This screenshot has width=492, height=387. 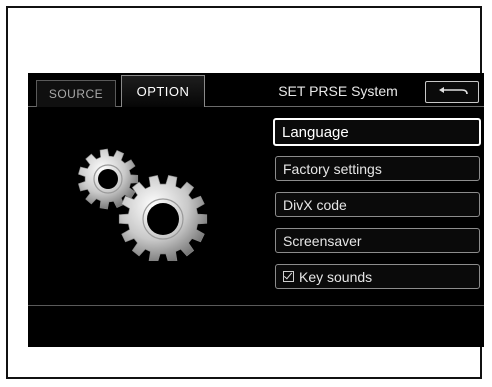 I want to click on back-arrow-icon, so click(x=453, y=91).